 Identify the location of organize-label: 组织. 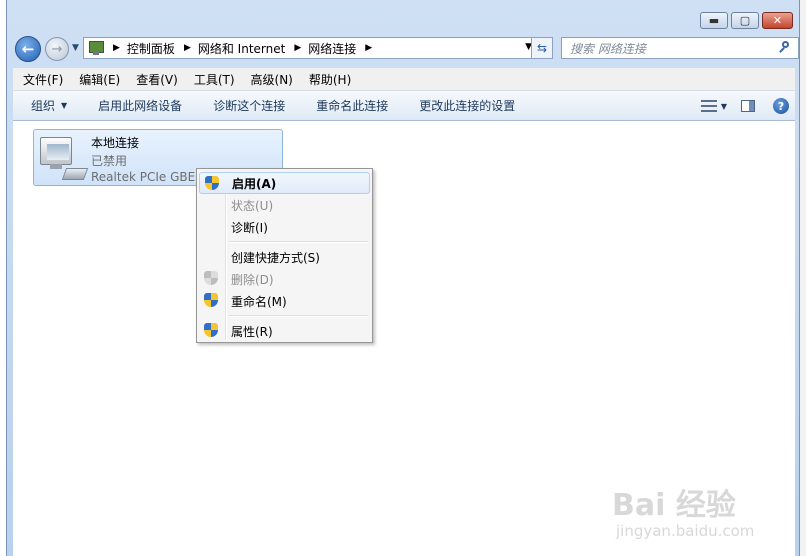
(43, 106).